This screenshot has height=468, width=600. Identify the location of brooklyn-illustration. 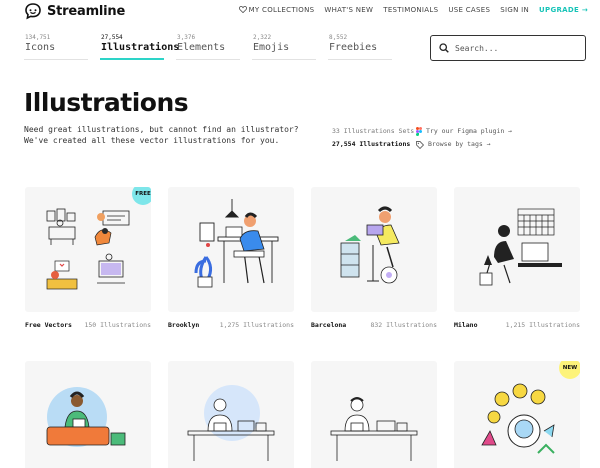
(236, 243).